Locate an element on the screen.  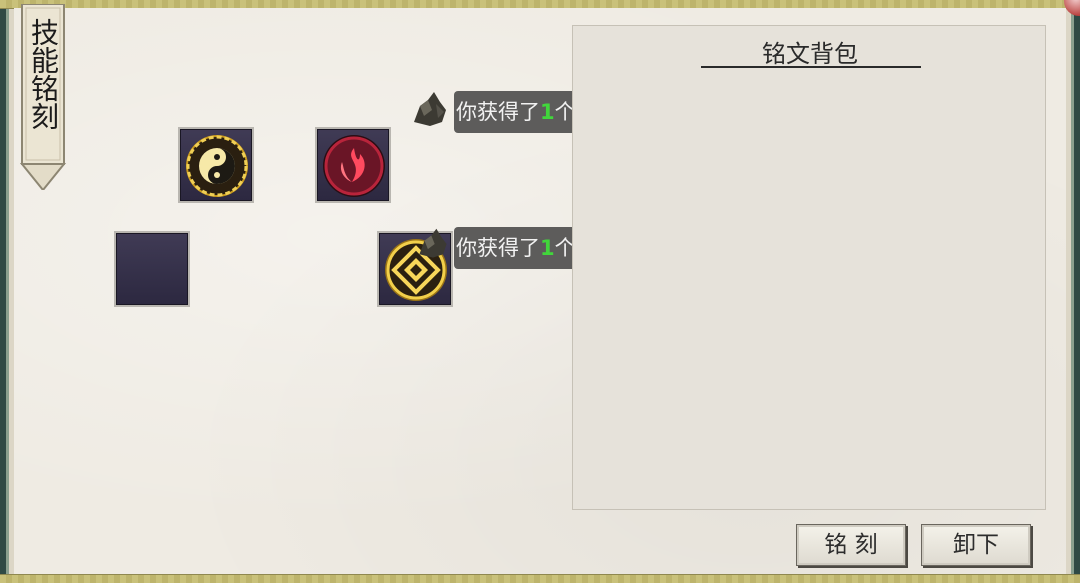
inscribe-button: 铭 刻 is located at coordinates (851, 545).